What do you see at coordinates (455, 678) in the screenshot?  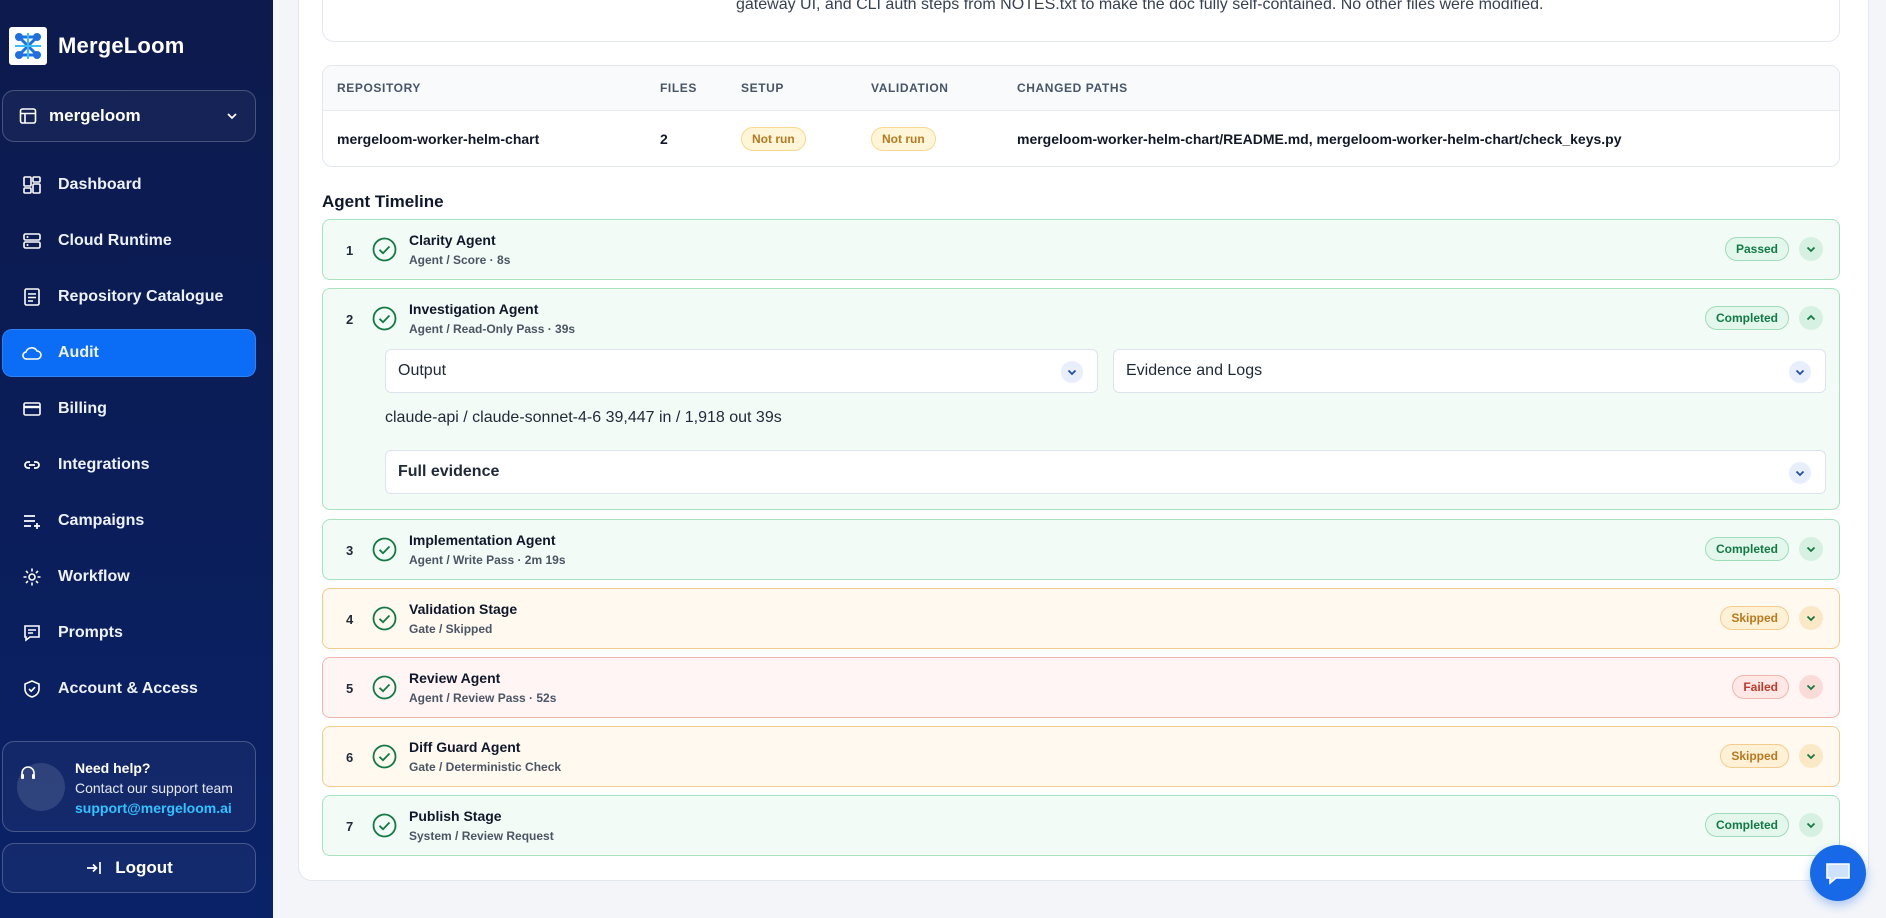 I see `stage-title: Review Agent` at bounding box center [455, 678].